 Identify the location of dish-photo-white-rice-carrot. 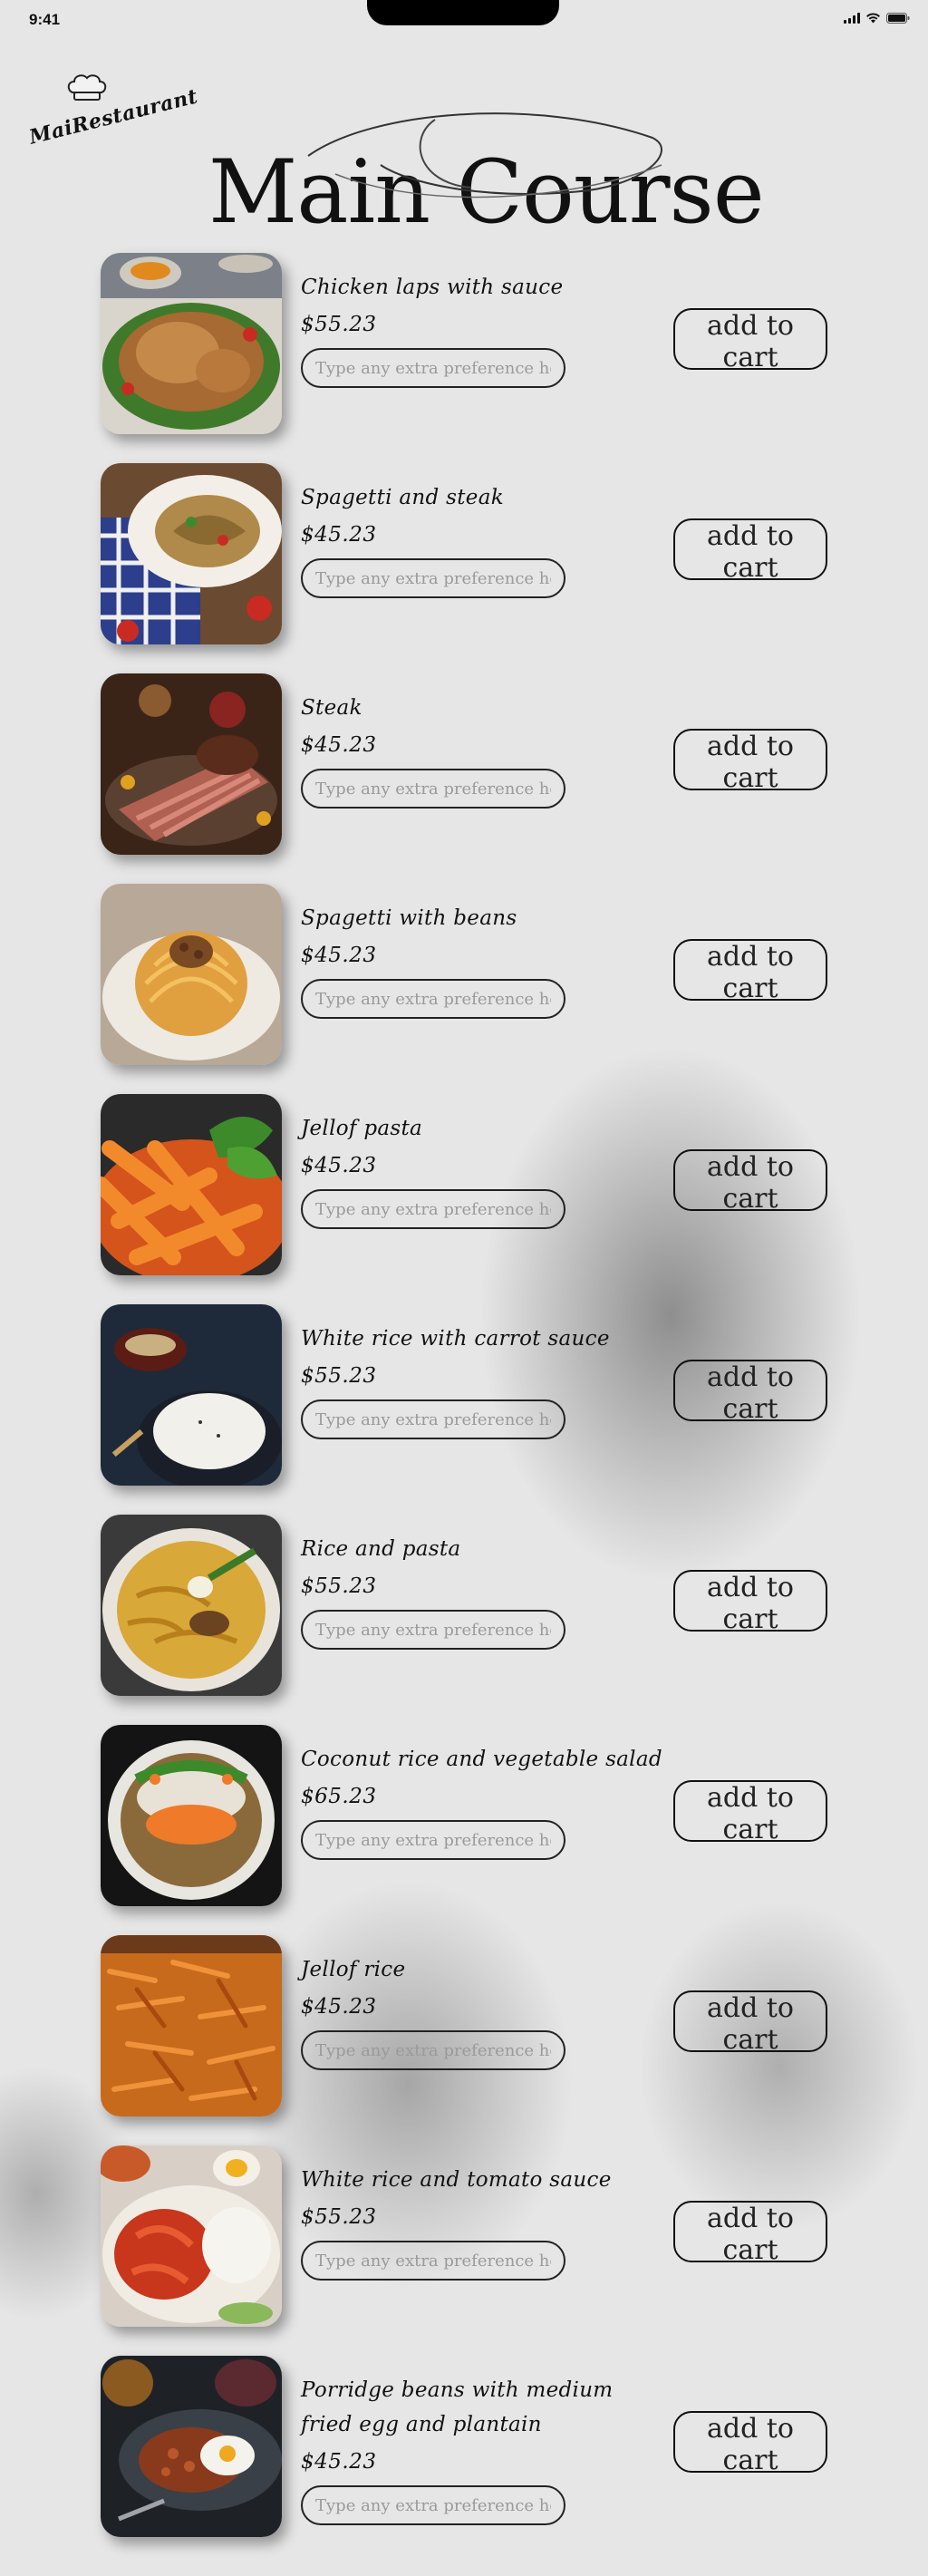
(191, 1395).